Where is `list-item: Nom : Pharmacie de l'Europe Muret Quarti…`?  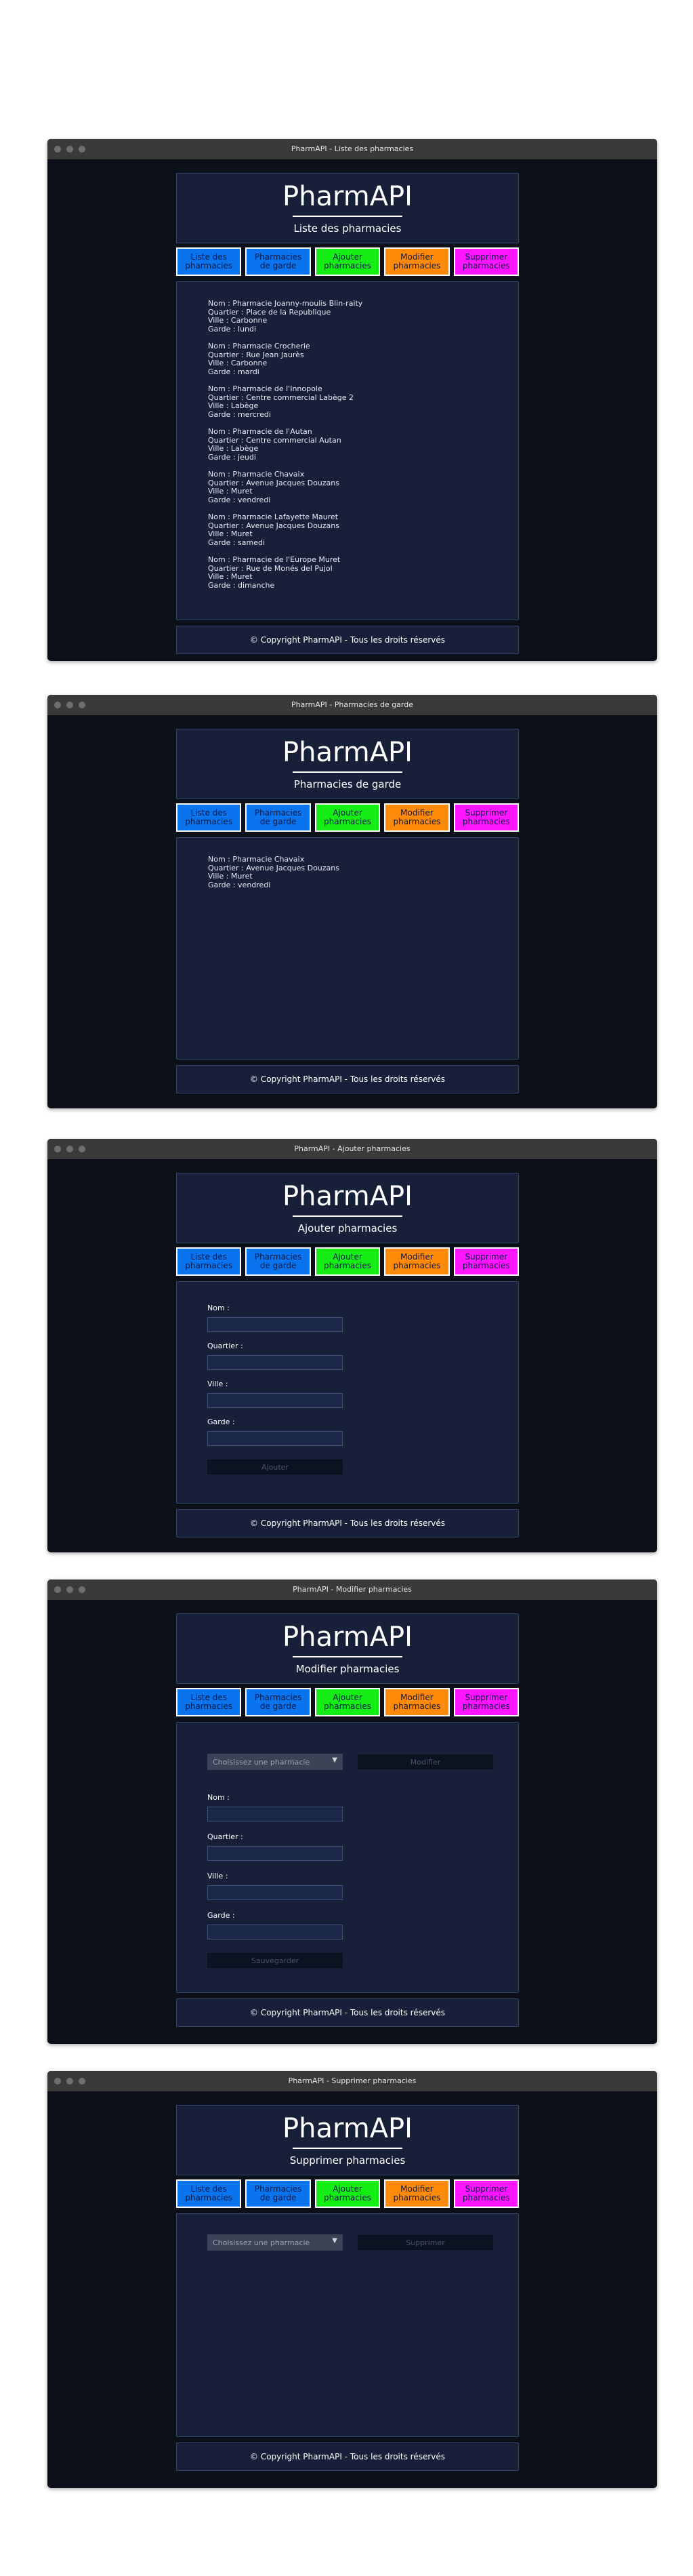
list-item: Nom : Pharmacie de l'Europe Muret Quarti… is located at coordinates (285, 572).